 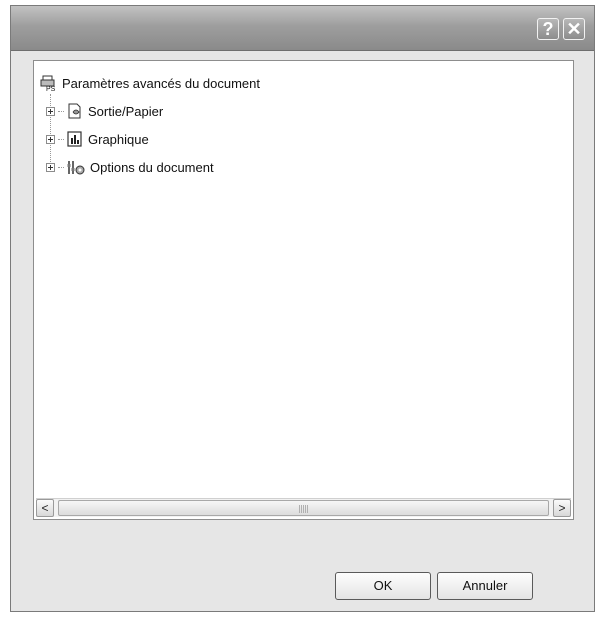 What do you see at coordinates (126, 111) in the screenshot?
I see `tree-node-label: Sortie/Papier` at bounding box center [126, 111].